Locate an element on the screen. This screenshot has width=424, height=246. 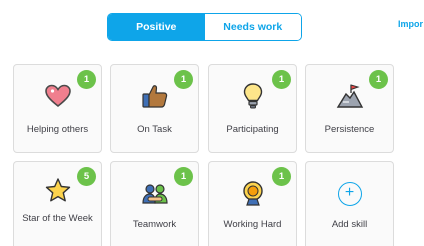
skill-card-on-task: 1 On Task is located at coordinates (154, 108).